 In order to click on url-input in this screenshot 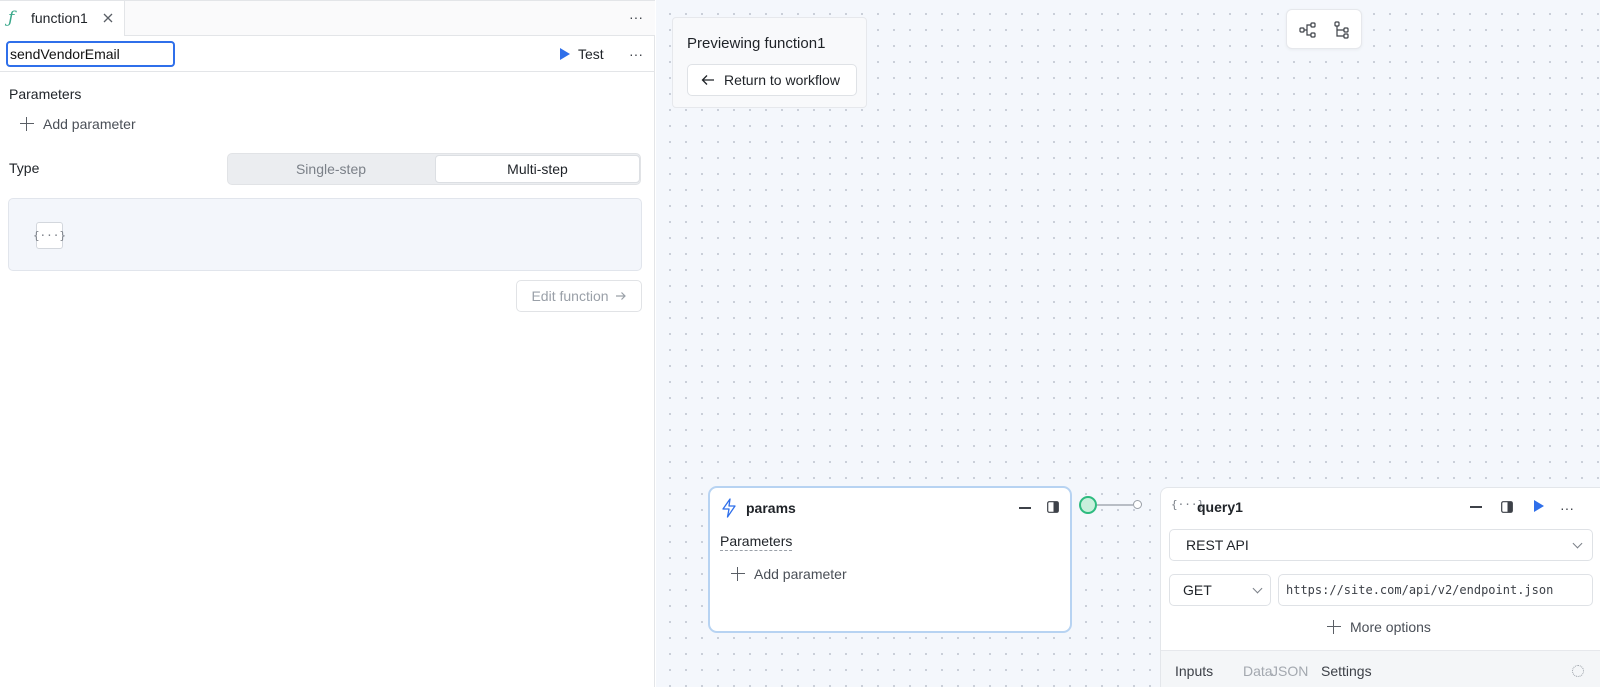, I will do `click(1435, 590)`.